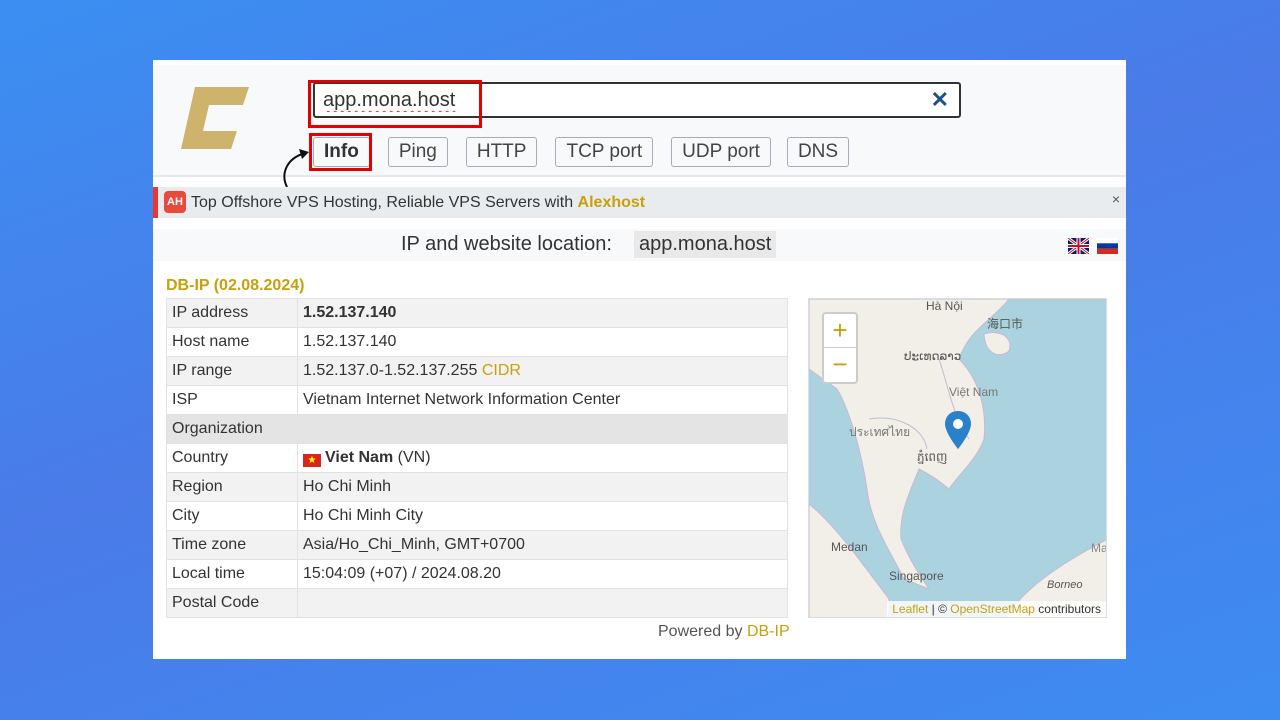  What do you see at coordinates (1005, 324) in the screenshot?
I see `map-label: 海口市` at bounding box center [1005, 324].